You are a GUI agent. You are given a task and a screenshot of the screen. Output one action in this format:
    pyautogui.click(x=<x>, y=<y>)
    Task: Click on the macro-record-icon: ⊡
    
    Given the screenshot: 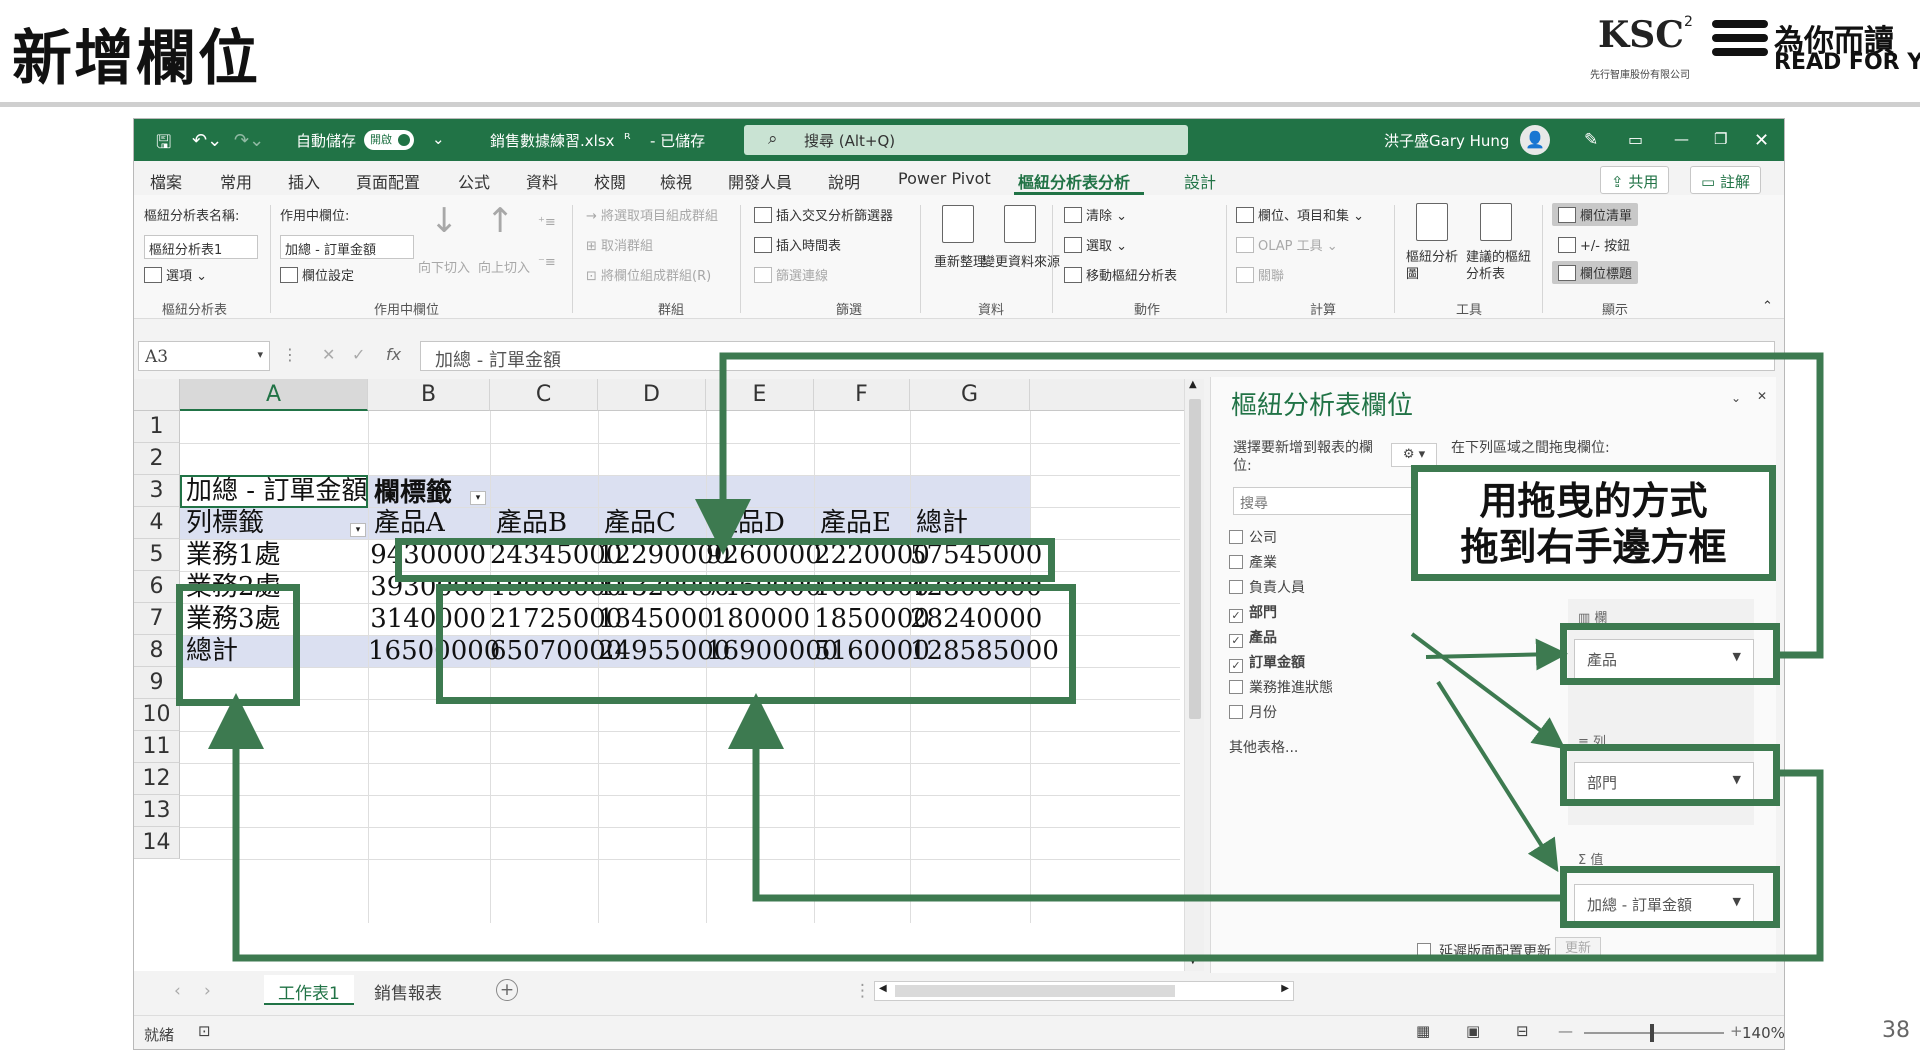 What is the action you would take?
    pyautogui.click(x=204, y=1031)
    